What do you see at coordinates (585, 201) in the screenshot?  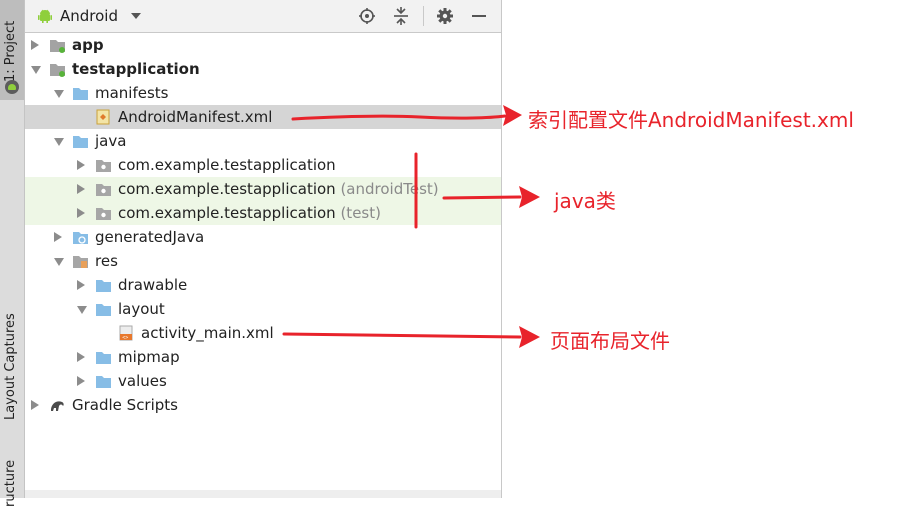 I see `java-annotation: java类` at bounding box center [585, 201].